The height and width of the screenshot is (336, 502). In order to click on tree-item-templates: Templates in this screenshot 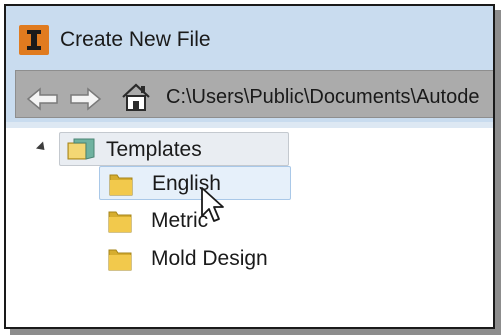, I will do `click(174, 149)`.